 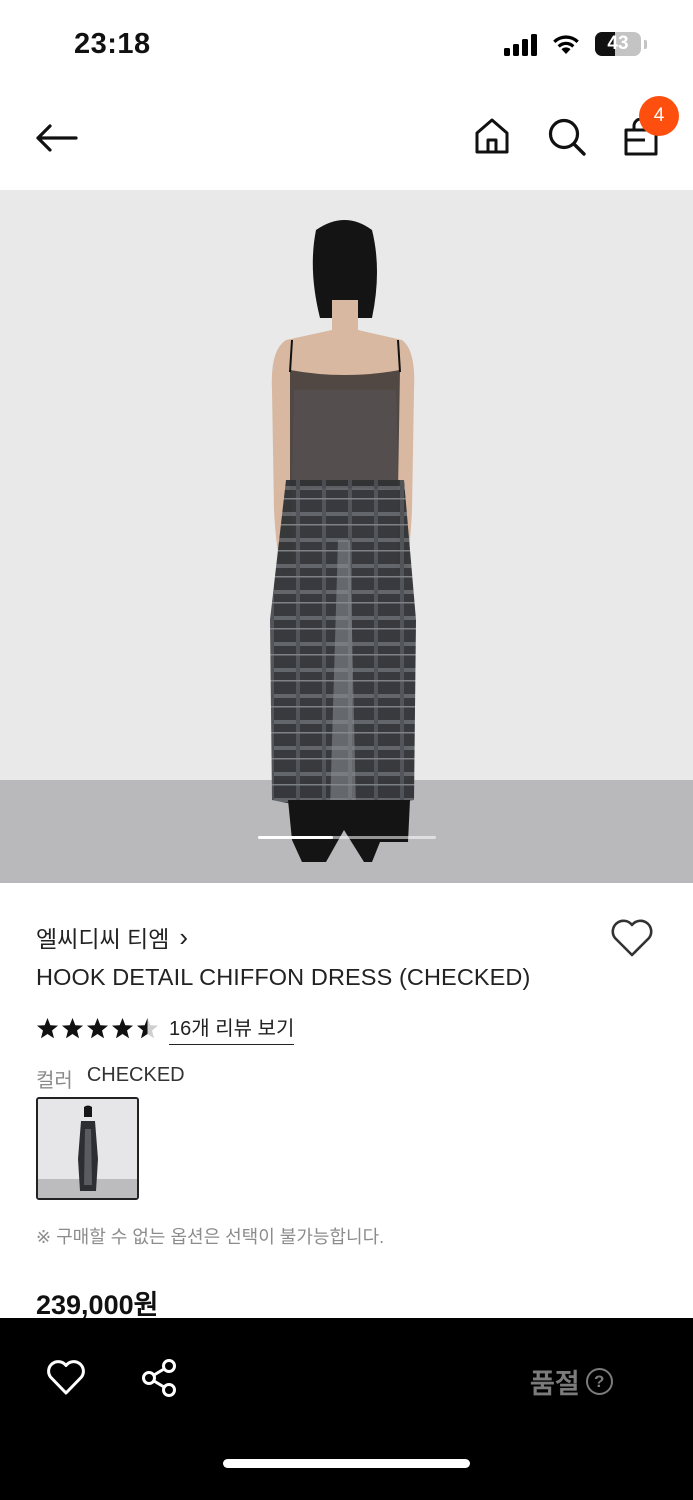 What do you see at coordinates (343, 541) in the screenshot?
I see `model-figure` at bounding box center [343, 541].